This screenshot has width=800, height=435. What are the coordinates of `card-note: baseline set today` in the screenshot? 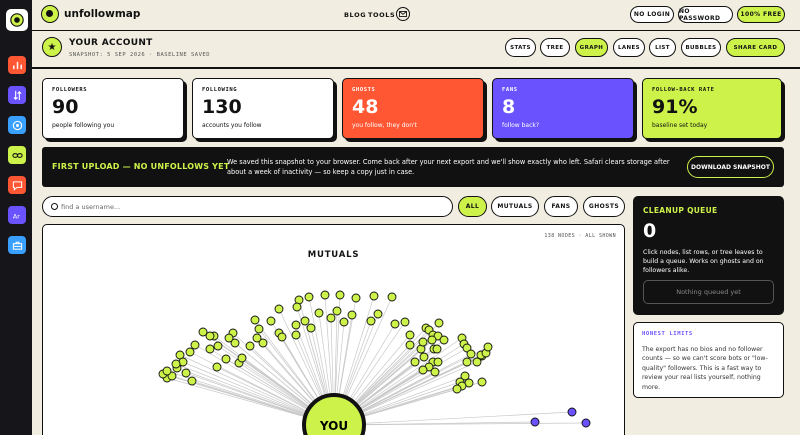 It's located at (680, 125).